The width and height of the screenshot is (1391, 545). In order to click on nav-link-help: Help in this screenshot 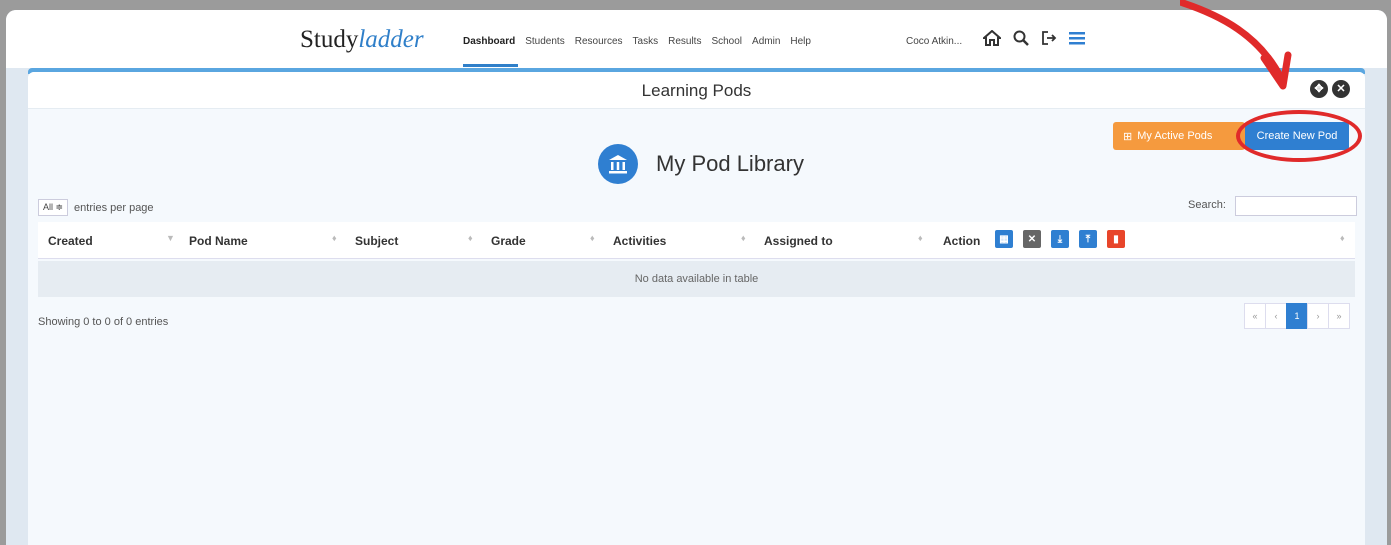, I will do `click(800, 41)`.